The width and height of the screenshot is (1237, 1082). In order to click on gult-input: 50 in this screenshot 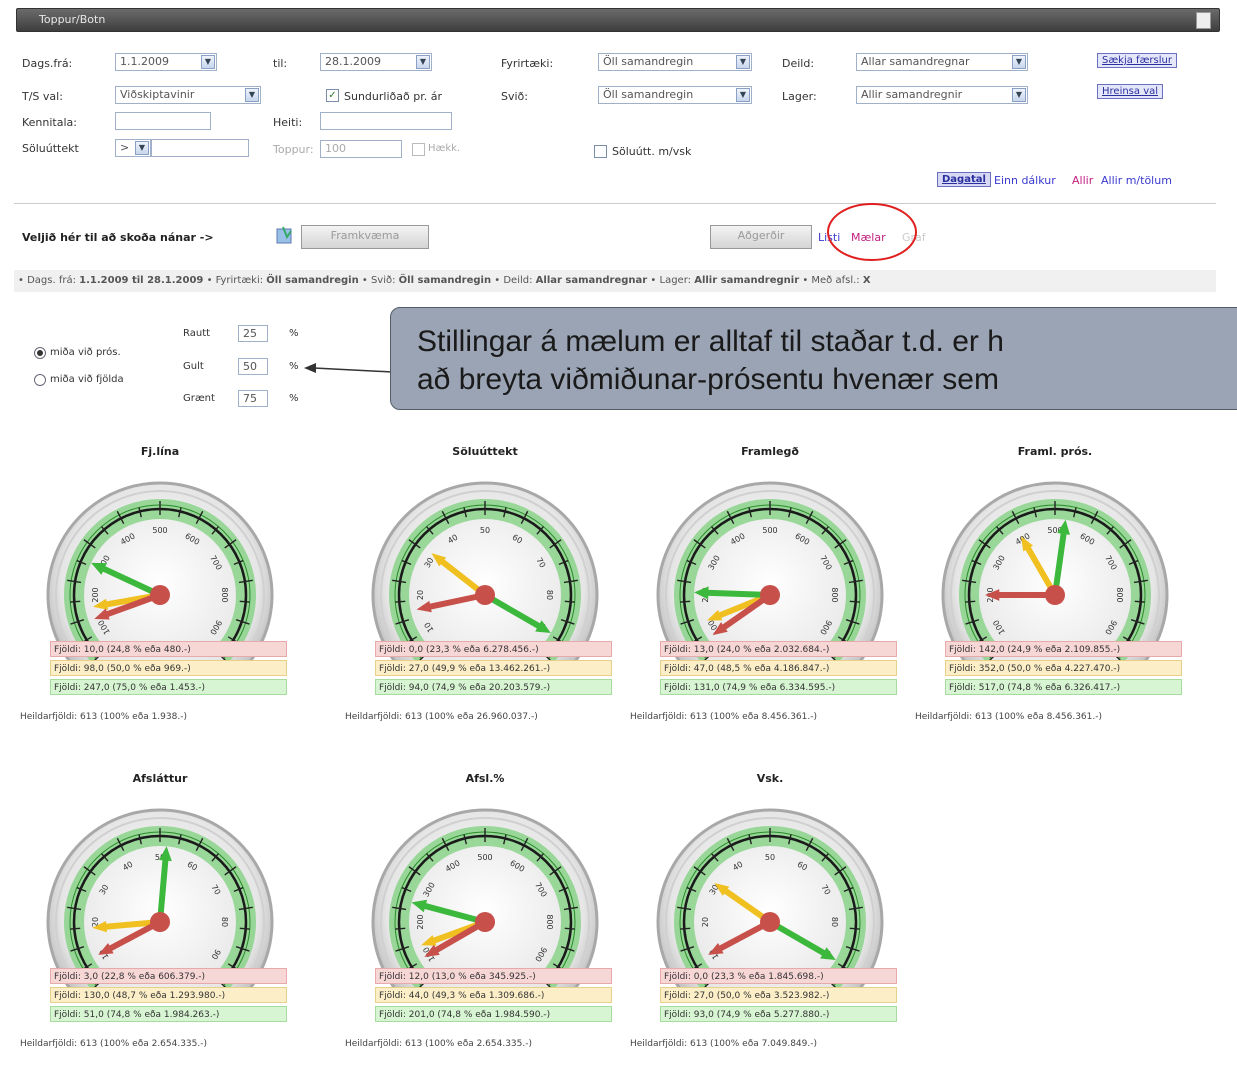, I will do `click(253, 366)`.